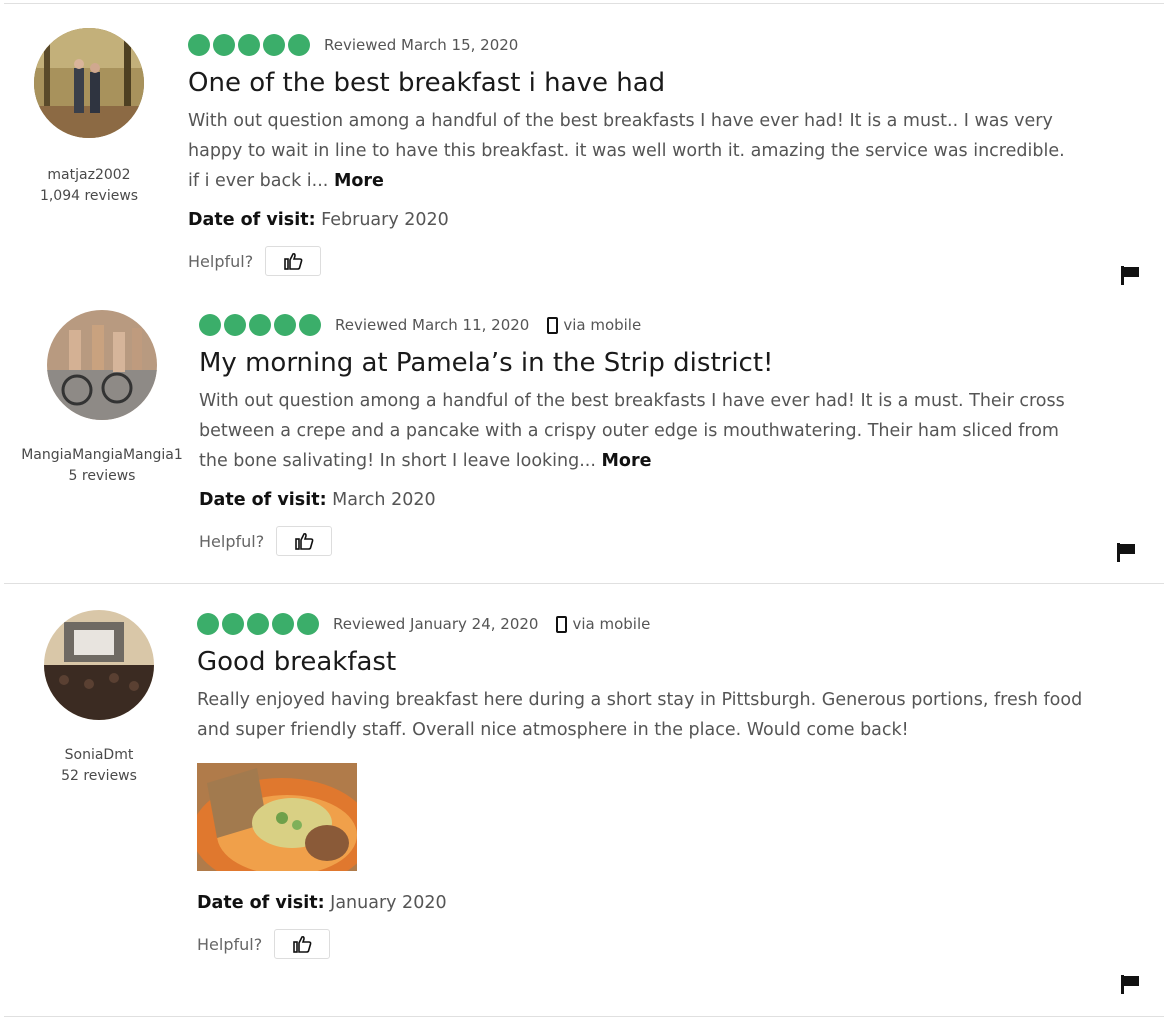  I want to click on reviewer-info: matjaz2002 1,094 reviews, so click(89, 117).